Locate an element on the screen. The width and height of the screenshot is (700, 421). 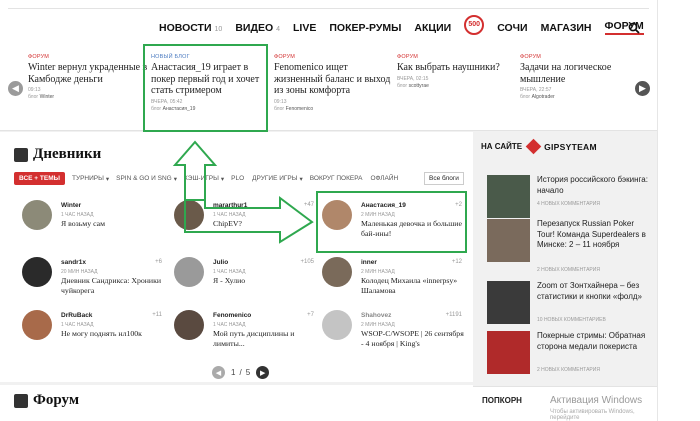
post-author: inner is located at coordinates (369, 262).